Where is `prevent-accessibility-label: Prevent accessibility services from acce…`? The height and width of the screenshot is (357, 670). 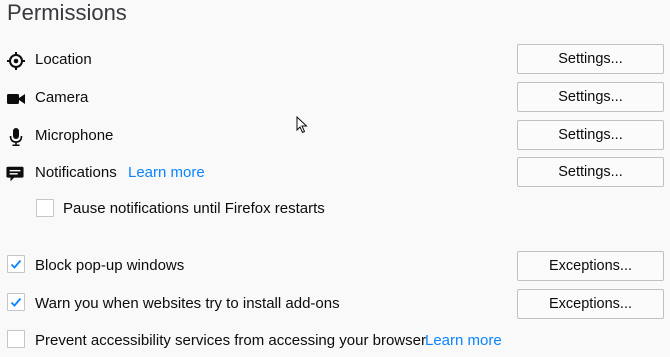
prevent-accessibility-label: Prevent accessibility services from acce… is located at coordinates (230, 341).